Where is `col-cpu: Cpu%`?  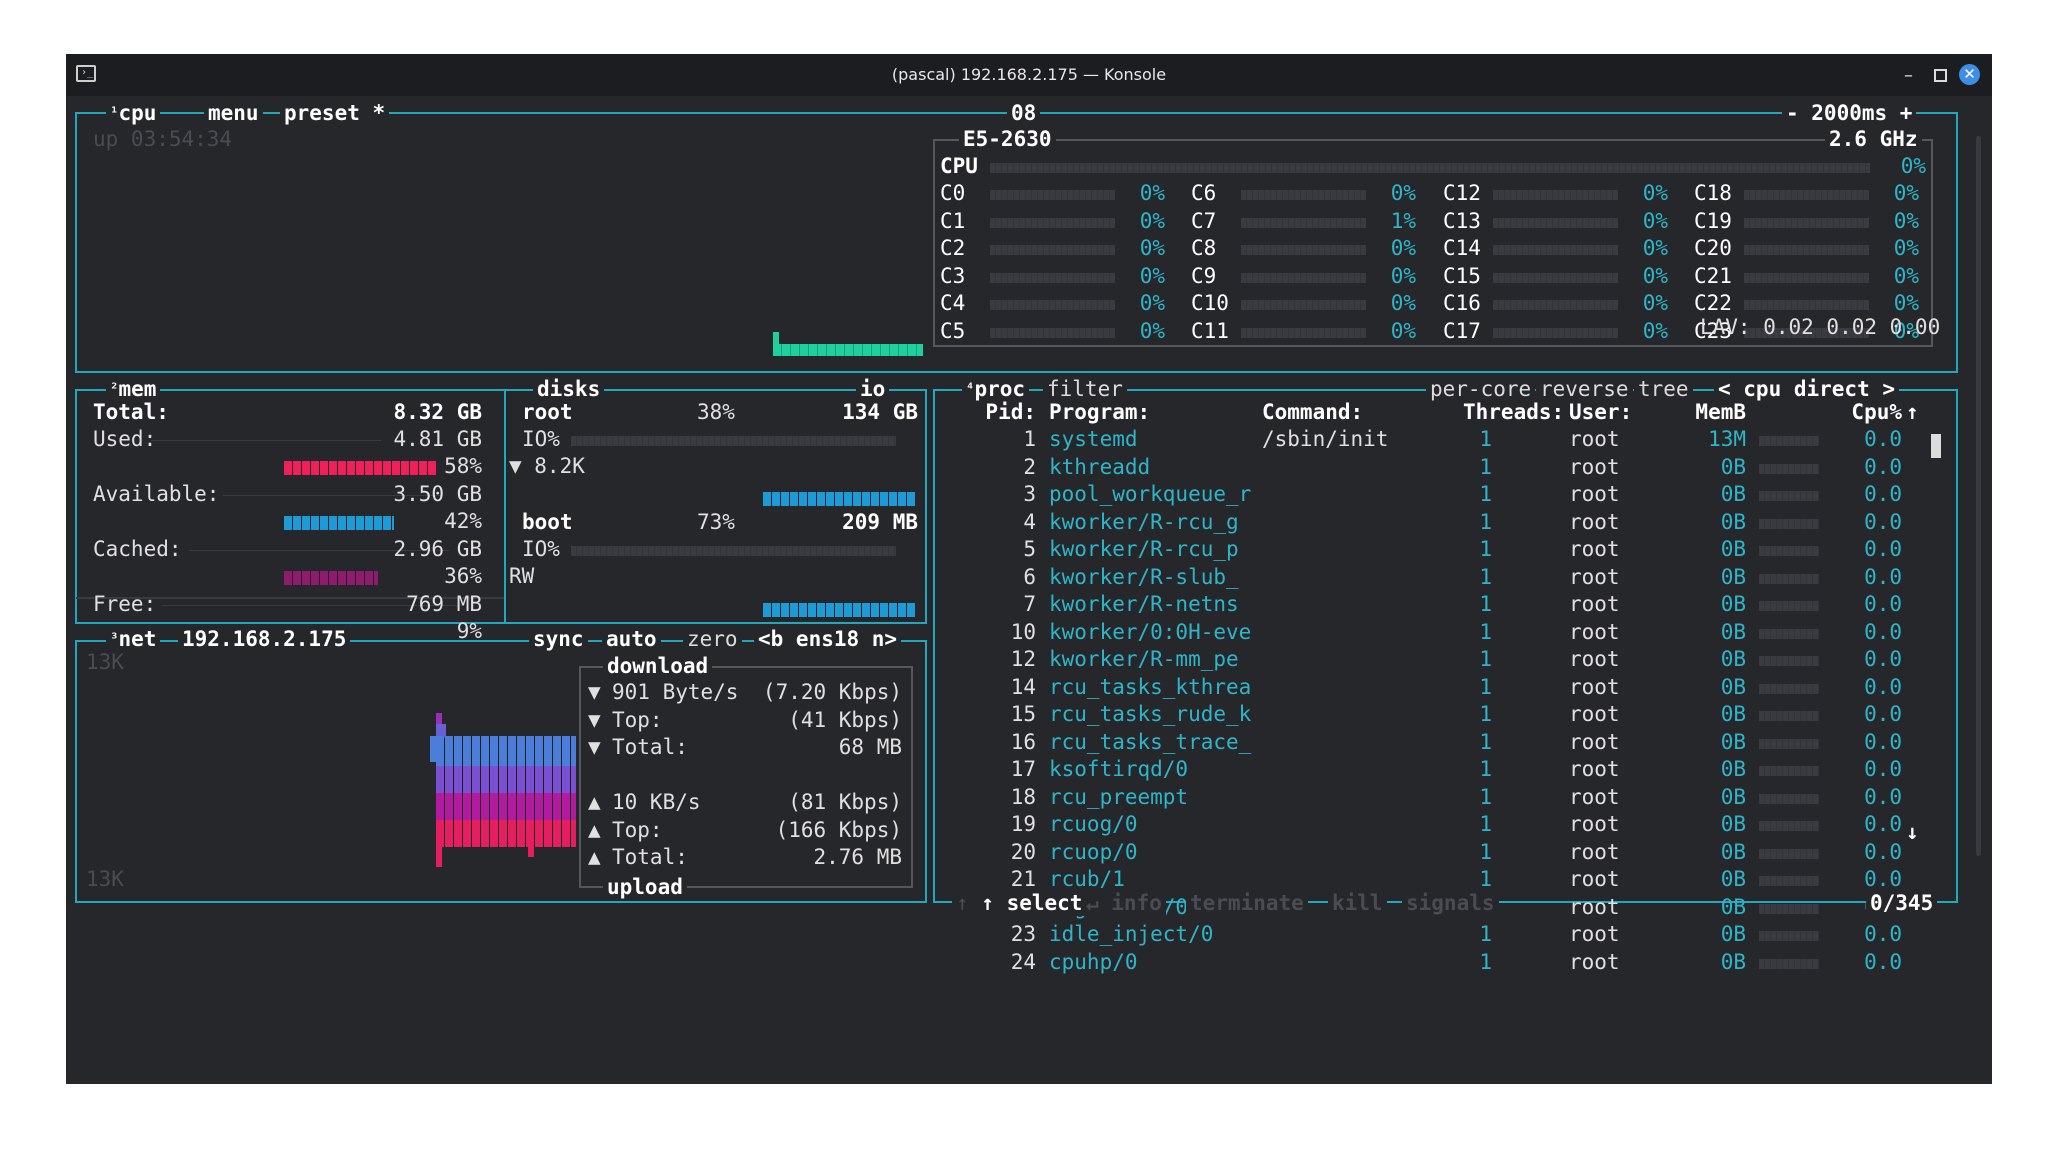
col-cpu: Cpu% is located at coordinates (1872, 412).